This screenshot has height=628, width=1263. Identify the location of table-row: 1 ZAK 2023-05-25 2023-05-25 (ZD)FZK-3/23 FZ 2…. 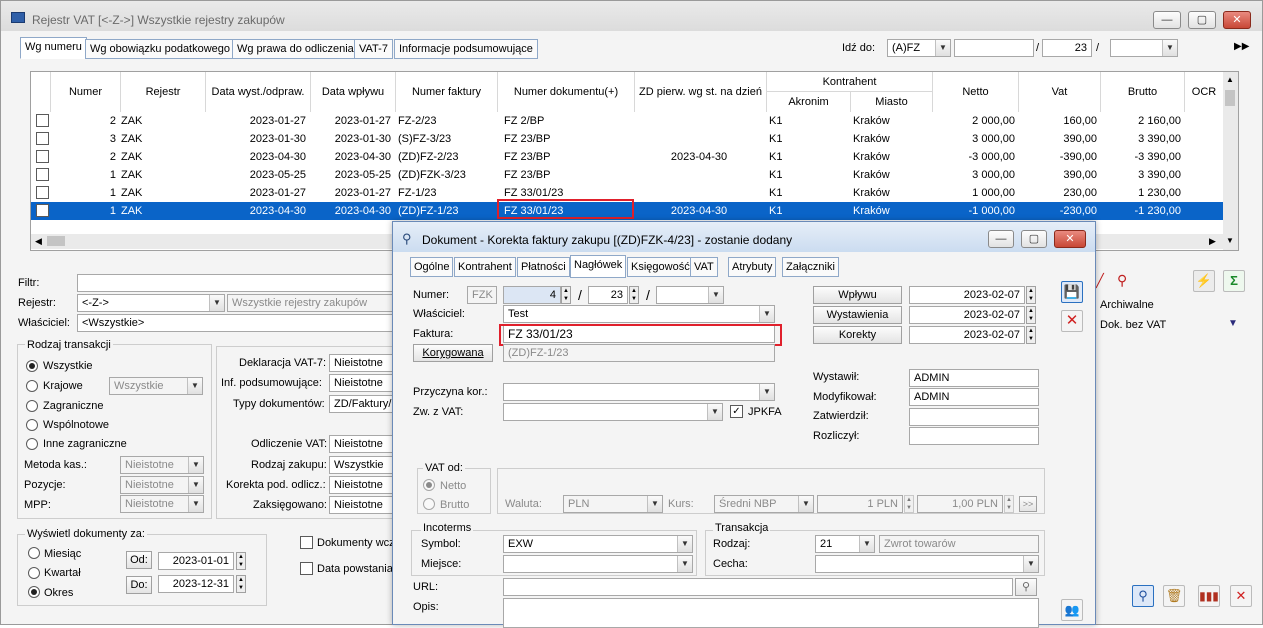
(627, 175).